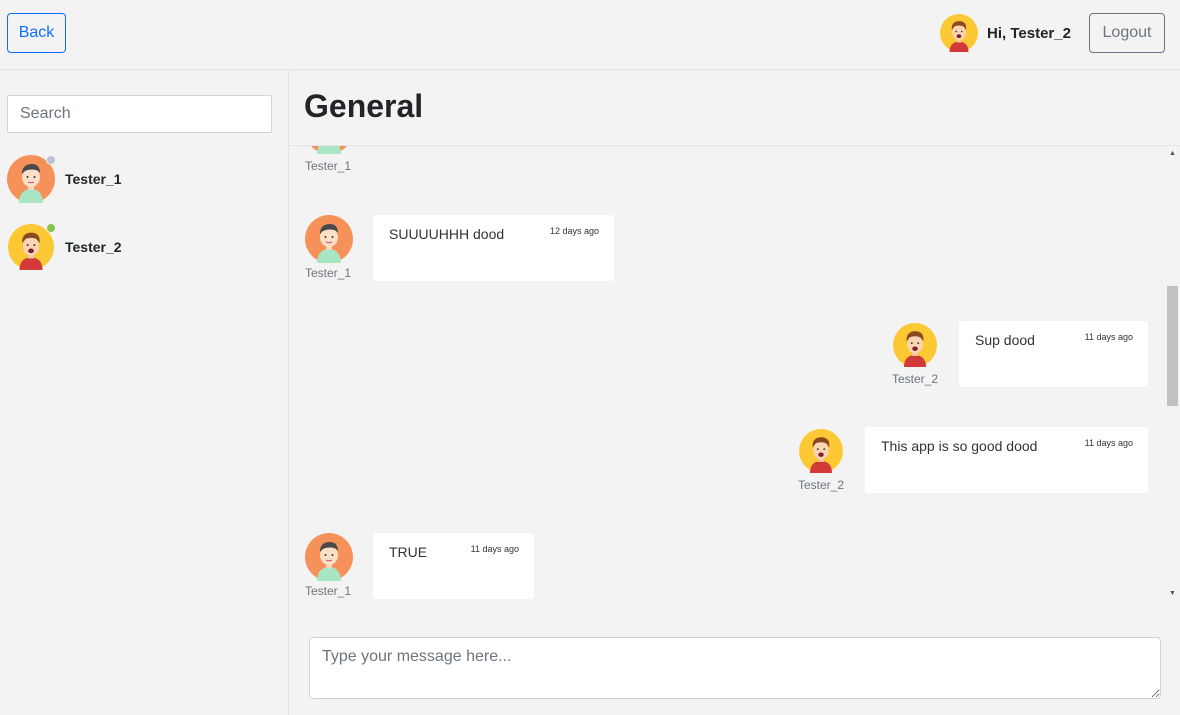  What do you see at coordinates (493, 248) in the screenshot?
I see `message-bubble: SUUUUHHH dood 12 days ago` at bounding box center [493, 248].